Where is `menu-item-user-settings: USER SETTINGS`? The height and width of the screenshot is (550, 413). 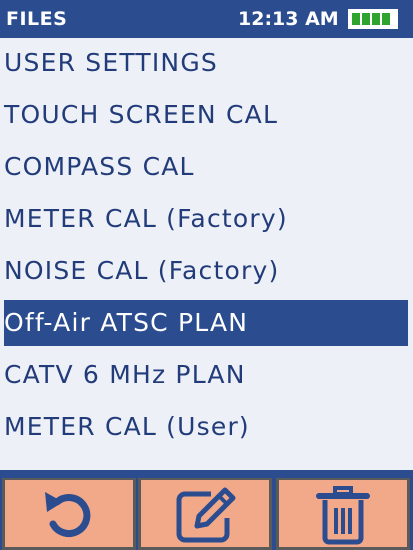
menu-item-user-settings: USER SETTINGS is located at coordinates (206, 63).